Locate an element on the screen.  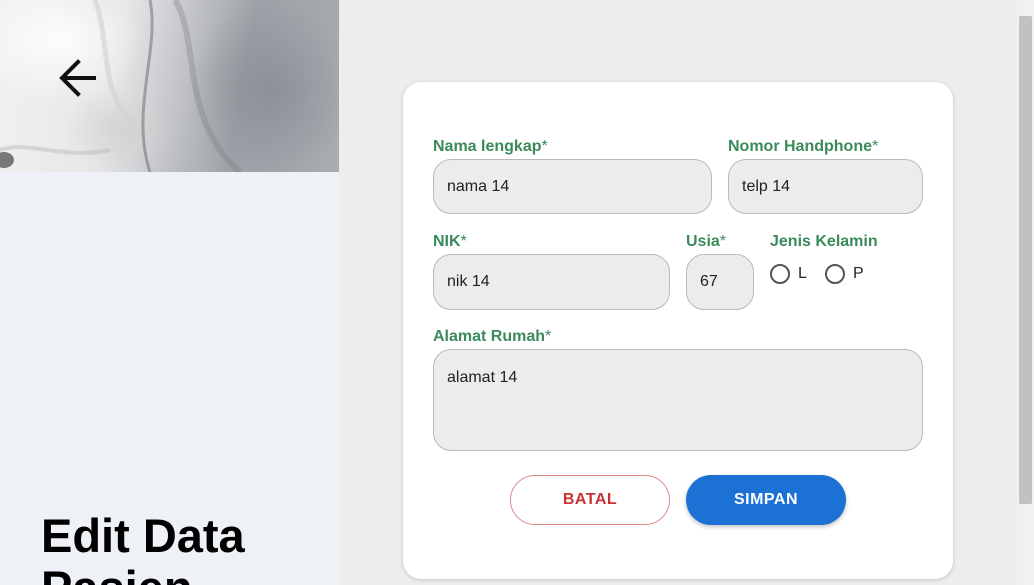
alamat-label-text: Alamat Rumah is located at coordinates (489, 336).